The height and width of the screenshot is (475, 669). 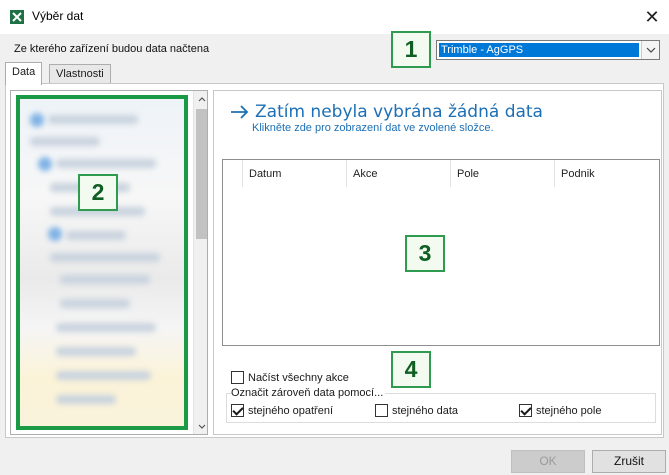 I want to click on load-all-actions-label: Načíst všechny akce, so click(x=298, y=377).